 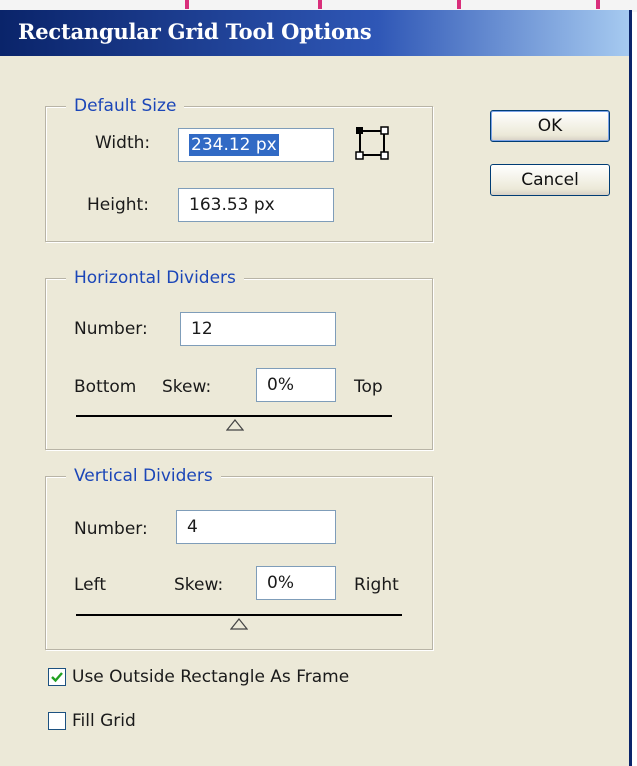 I want to click on cancel-button: Cancel, so click(x=550, y=180).